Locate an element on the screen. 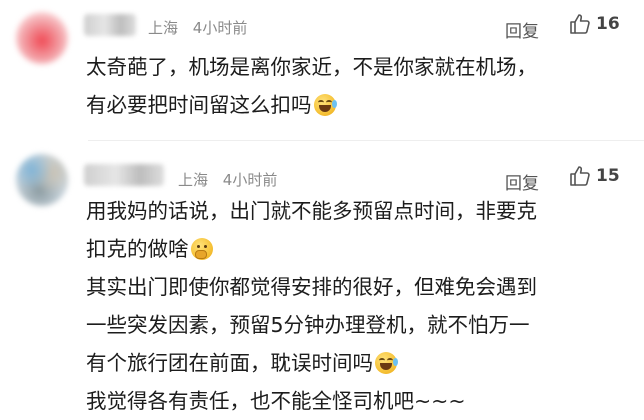 The image size is (644, 420). comment-line-with-emoji: 扣克的做啥 is located at coordinates (356, 249).